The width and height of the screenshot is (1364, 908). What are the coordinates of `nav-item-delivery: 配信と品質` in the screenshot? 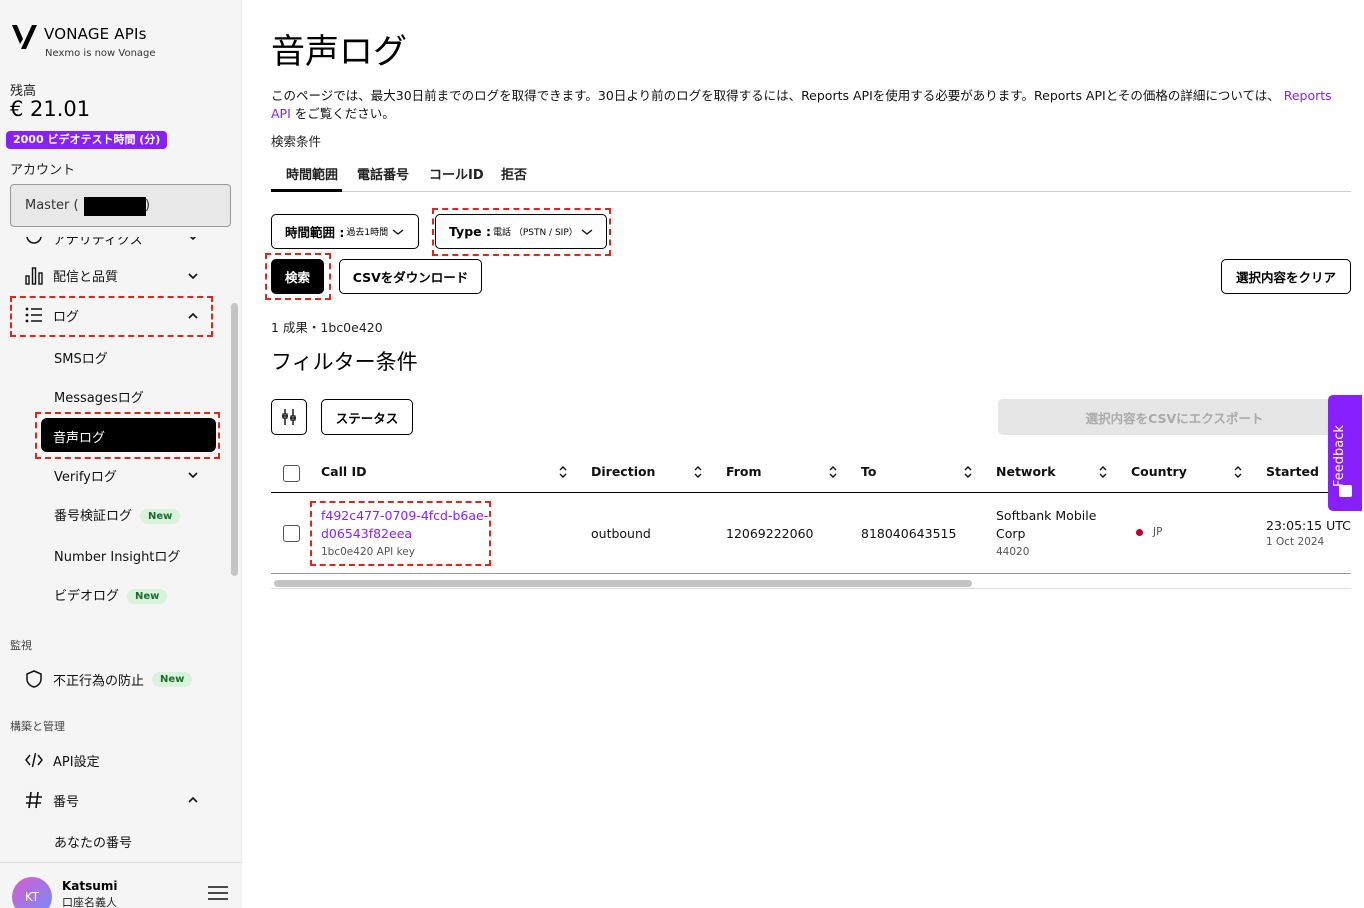 It's located at (71, 275).